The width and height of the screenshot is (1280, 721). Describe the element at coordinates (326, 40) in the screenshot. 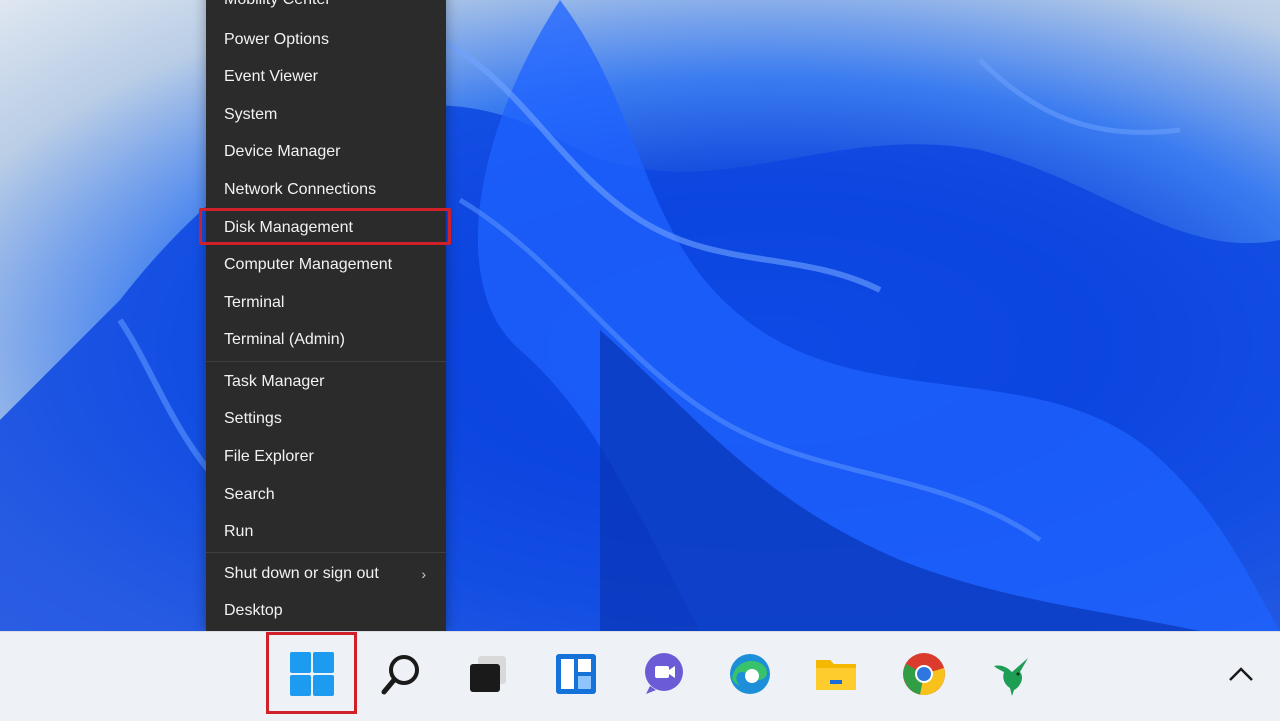

I see `menu-item-power-options: Power Options` at that location.